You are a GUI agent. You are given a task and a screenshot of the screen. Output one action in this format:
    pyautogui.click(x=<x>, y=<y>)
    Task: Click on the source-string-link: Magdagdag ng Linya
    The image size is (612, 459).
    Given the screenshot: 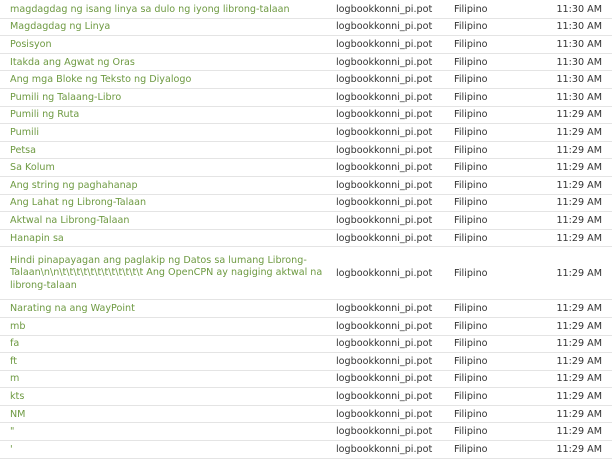 What is the action you would take?
    pyautogui.click(x=165, y=26)
    